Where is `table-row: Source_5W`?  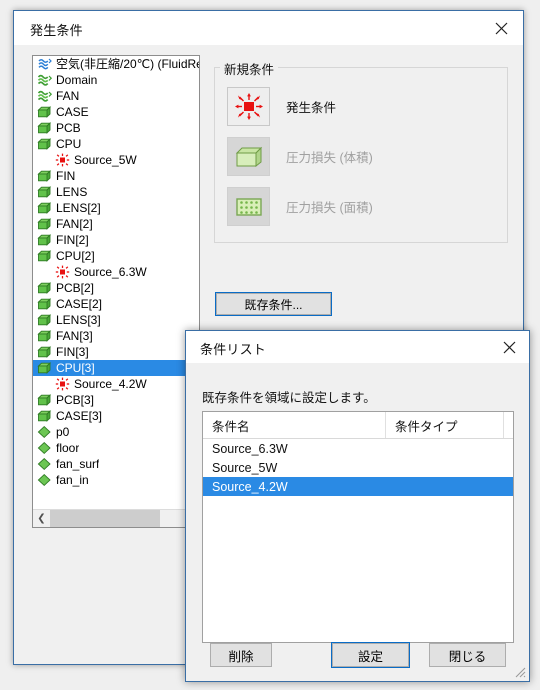
table-row: Source_5W is located at coordinates (358, 467).